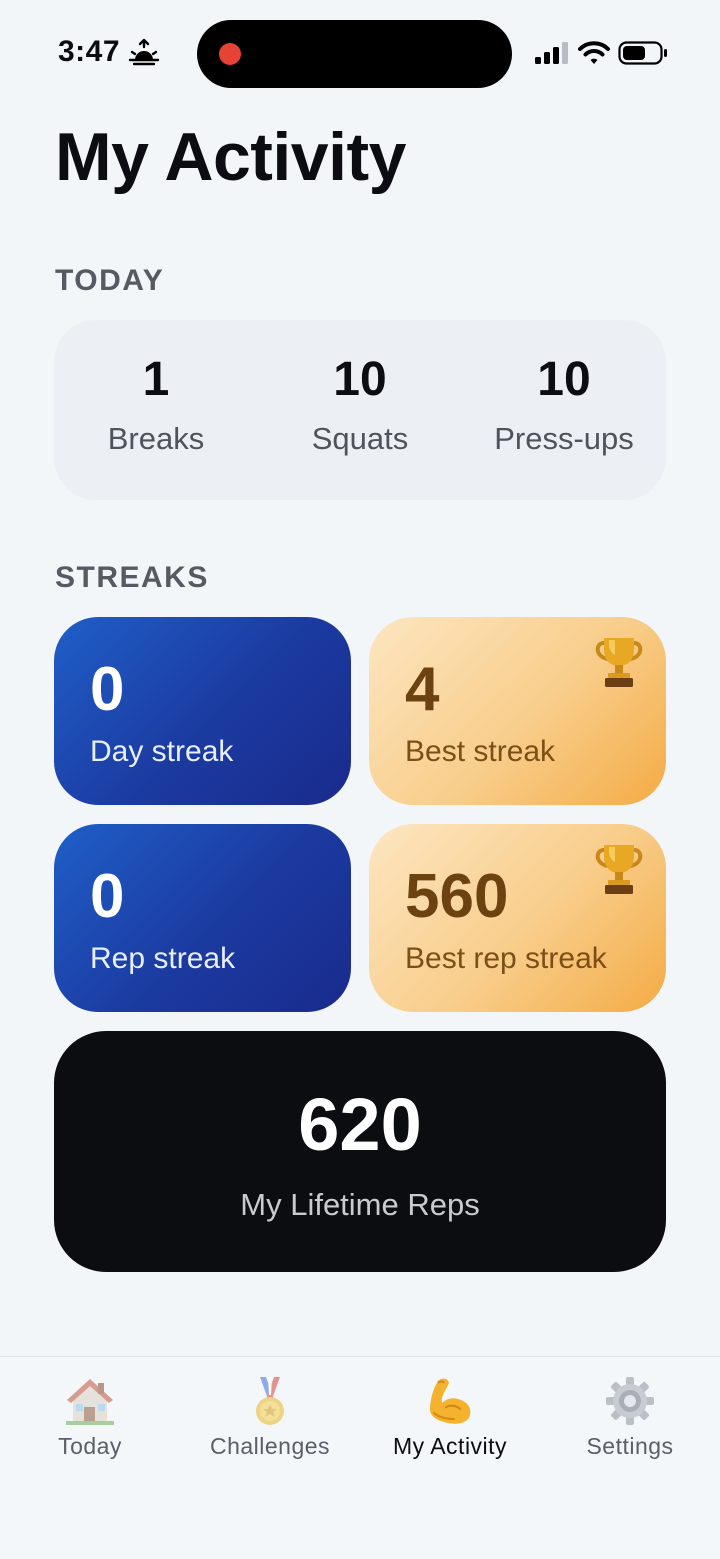 This screenshot has height=1559, width=720. I want to click on tab-label: My Activity, so click(450, 1446).